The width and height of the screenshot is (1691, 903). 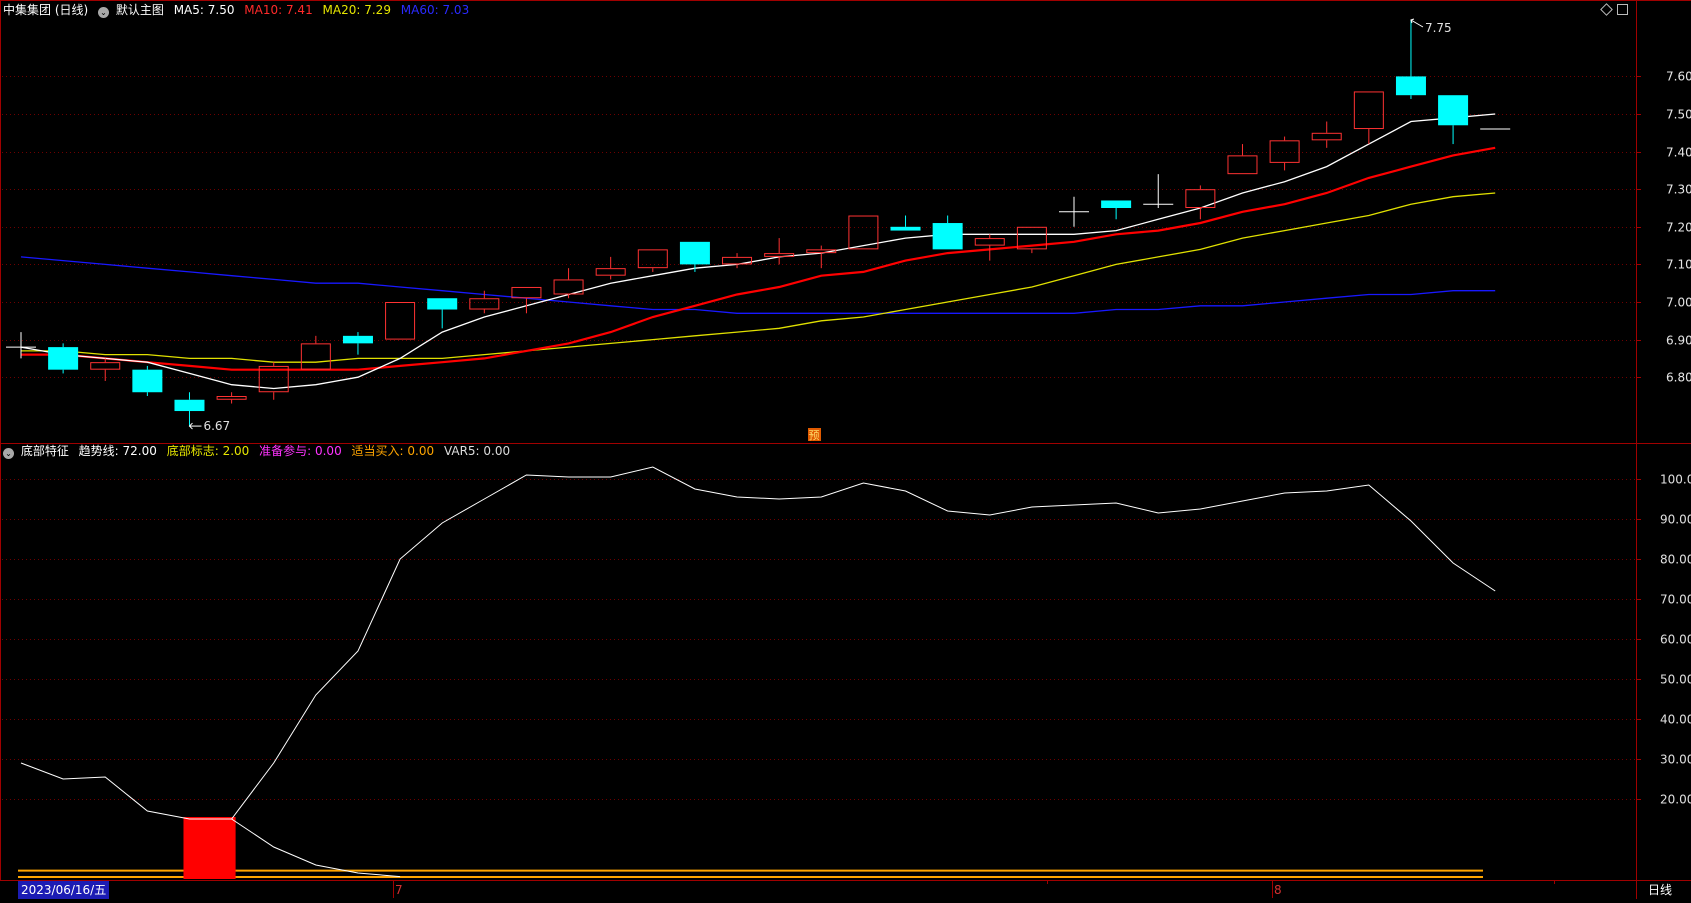 I want to click on price-tick-label: 7.30, so click(x=1678, y=190).